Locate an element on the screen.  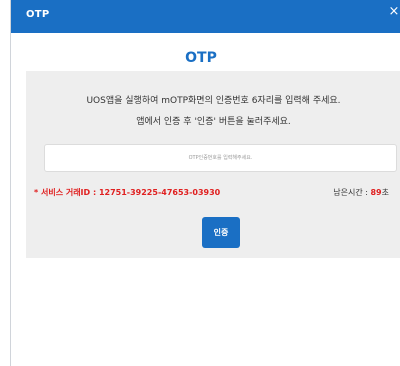
transaction-id: * 서비스 거래ID : 12751-39225-47653-03930 is located at coordinates (127, 192).